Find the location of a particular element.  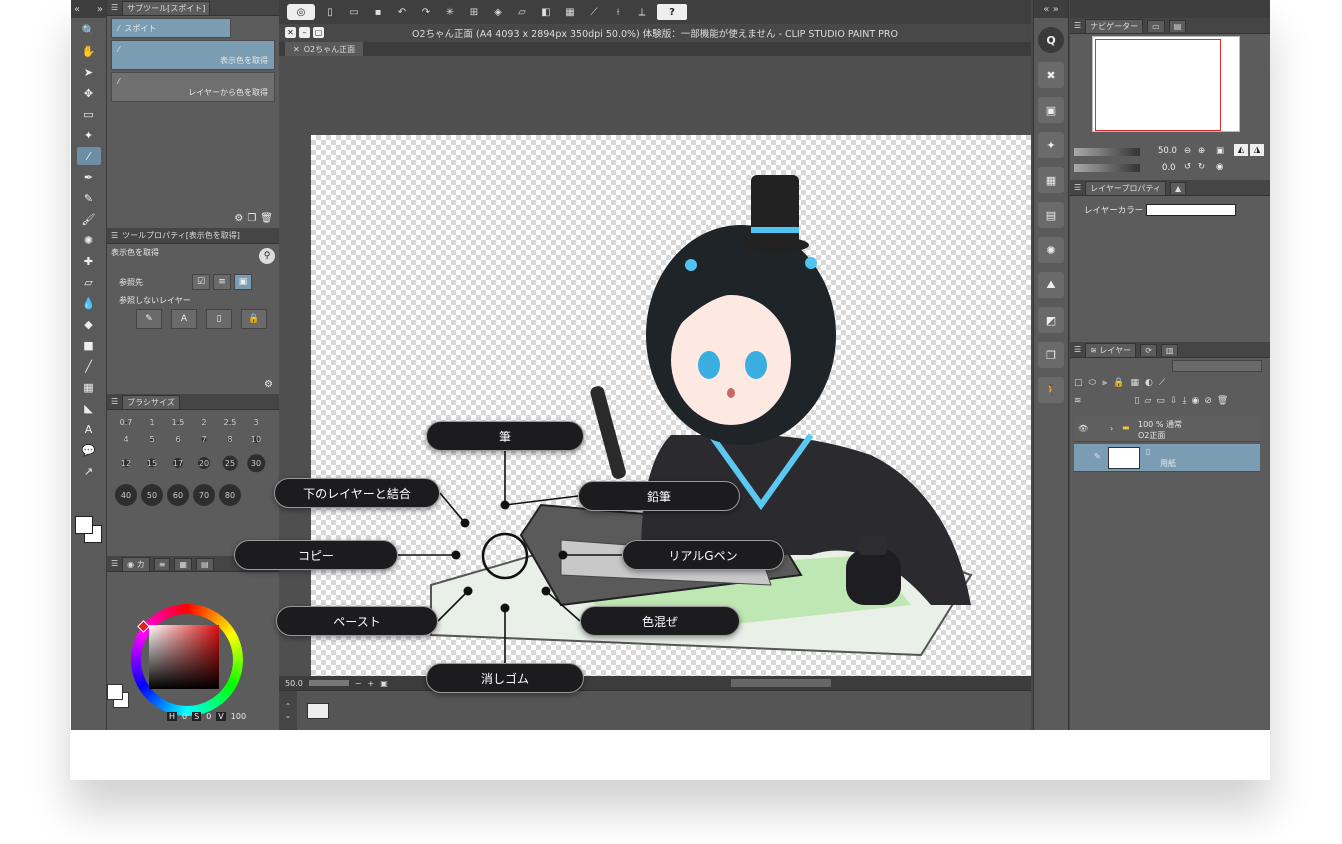

center-ring is located at coordinates (505, 556).